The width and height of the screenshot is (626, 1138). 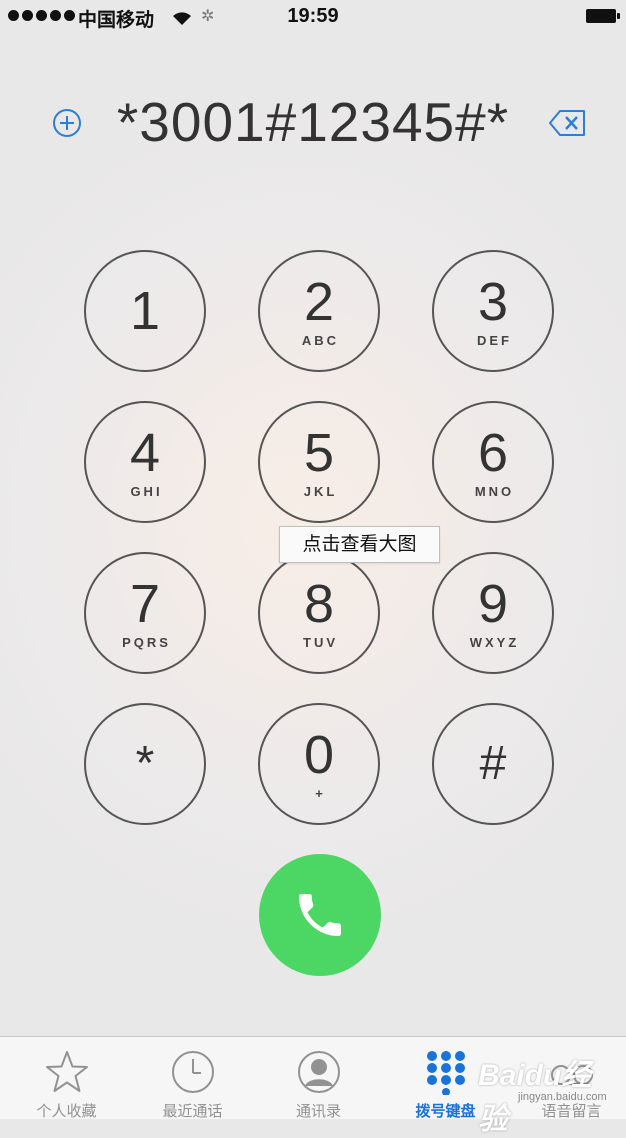 I want to click on key-digit: 2, so click(x=319, y=301).